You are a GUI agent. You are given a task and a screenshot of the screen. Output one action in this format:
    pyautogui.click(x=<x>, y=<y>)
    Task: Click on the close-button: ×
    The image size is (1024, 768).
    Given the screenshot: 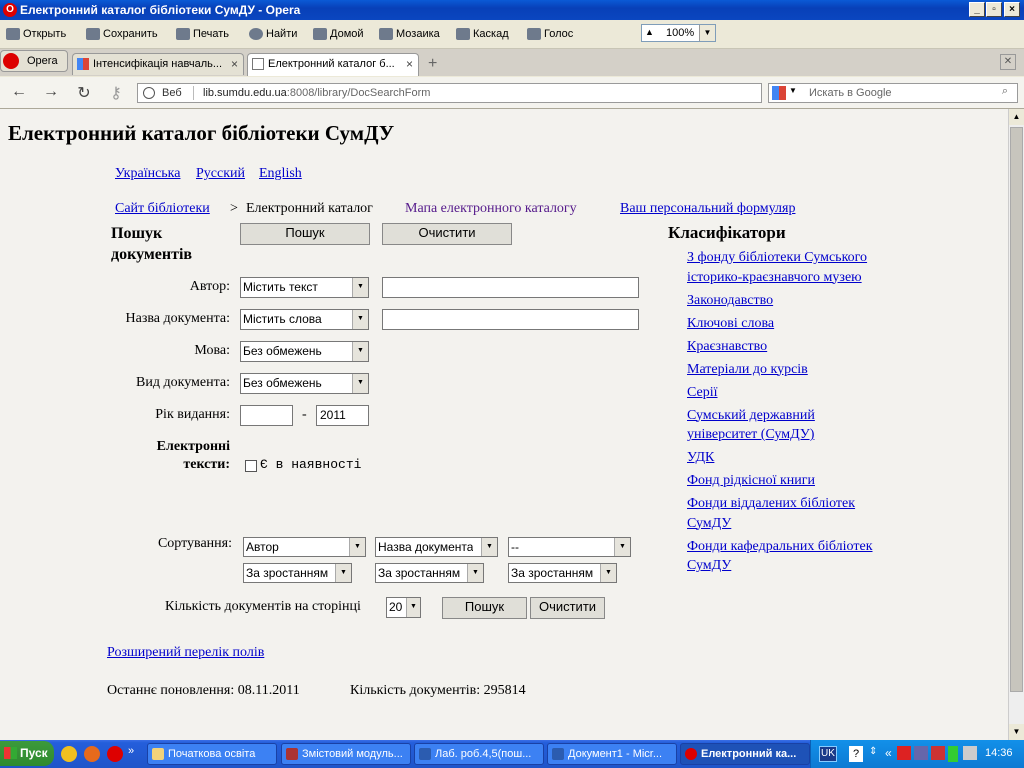 What is the action you would take?
    pyautogui.click(x=1012, y=9)
    